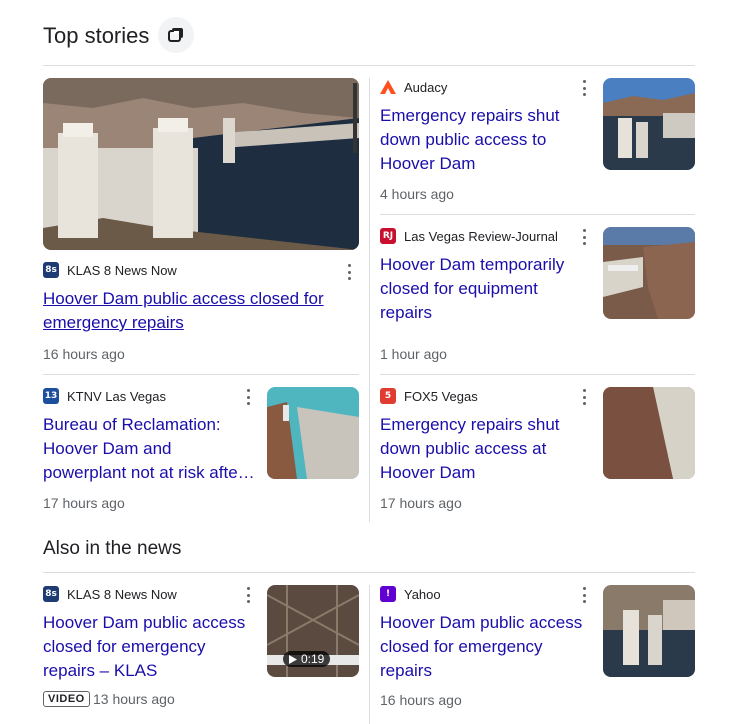 This screenshot has height=724, width=751. What do you see at coordinates (388, 87) in the screenshot?
I see `audacy-logo-icon` at bounding box center [388, 87].